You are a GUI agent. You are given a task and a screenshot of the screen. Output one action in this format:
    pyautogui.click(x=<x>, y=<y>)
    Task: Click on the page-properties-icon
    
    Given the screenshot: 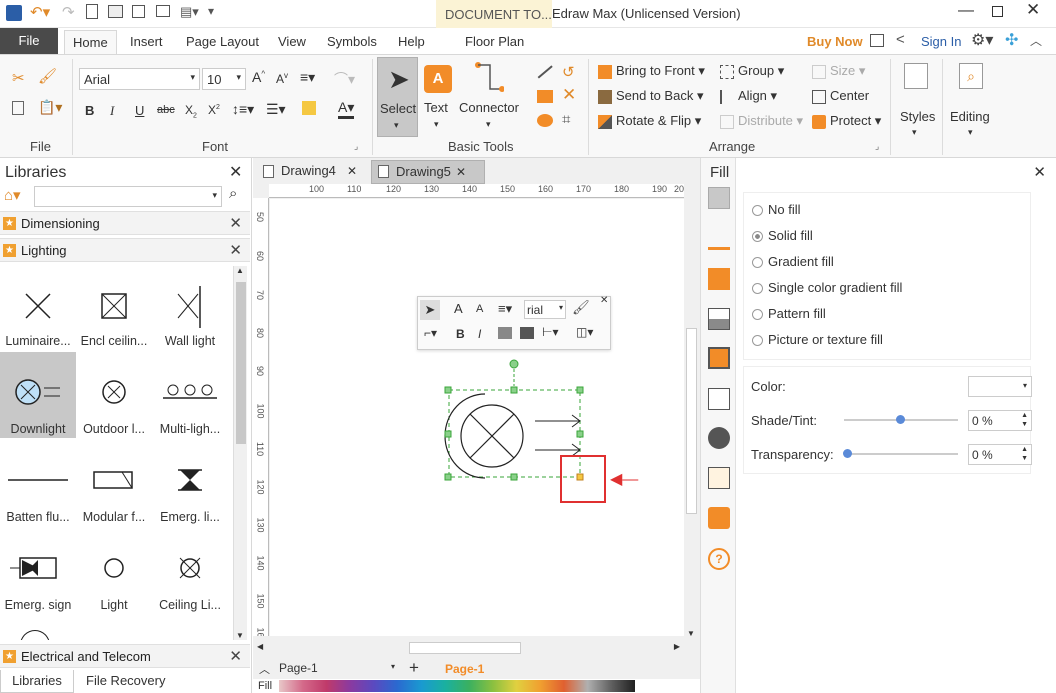 What is the action you would take?
    pyautogui.click(x=719, y=399)
    